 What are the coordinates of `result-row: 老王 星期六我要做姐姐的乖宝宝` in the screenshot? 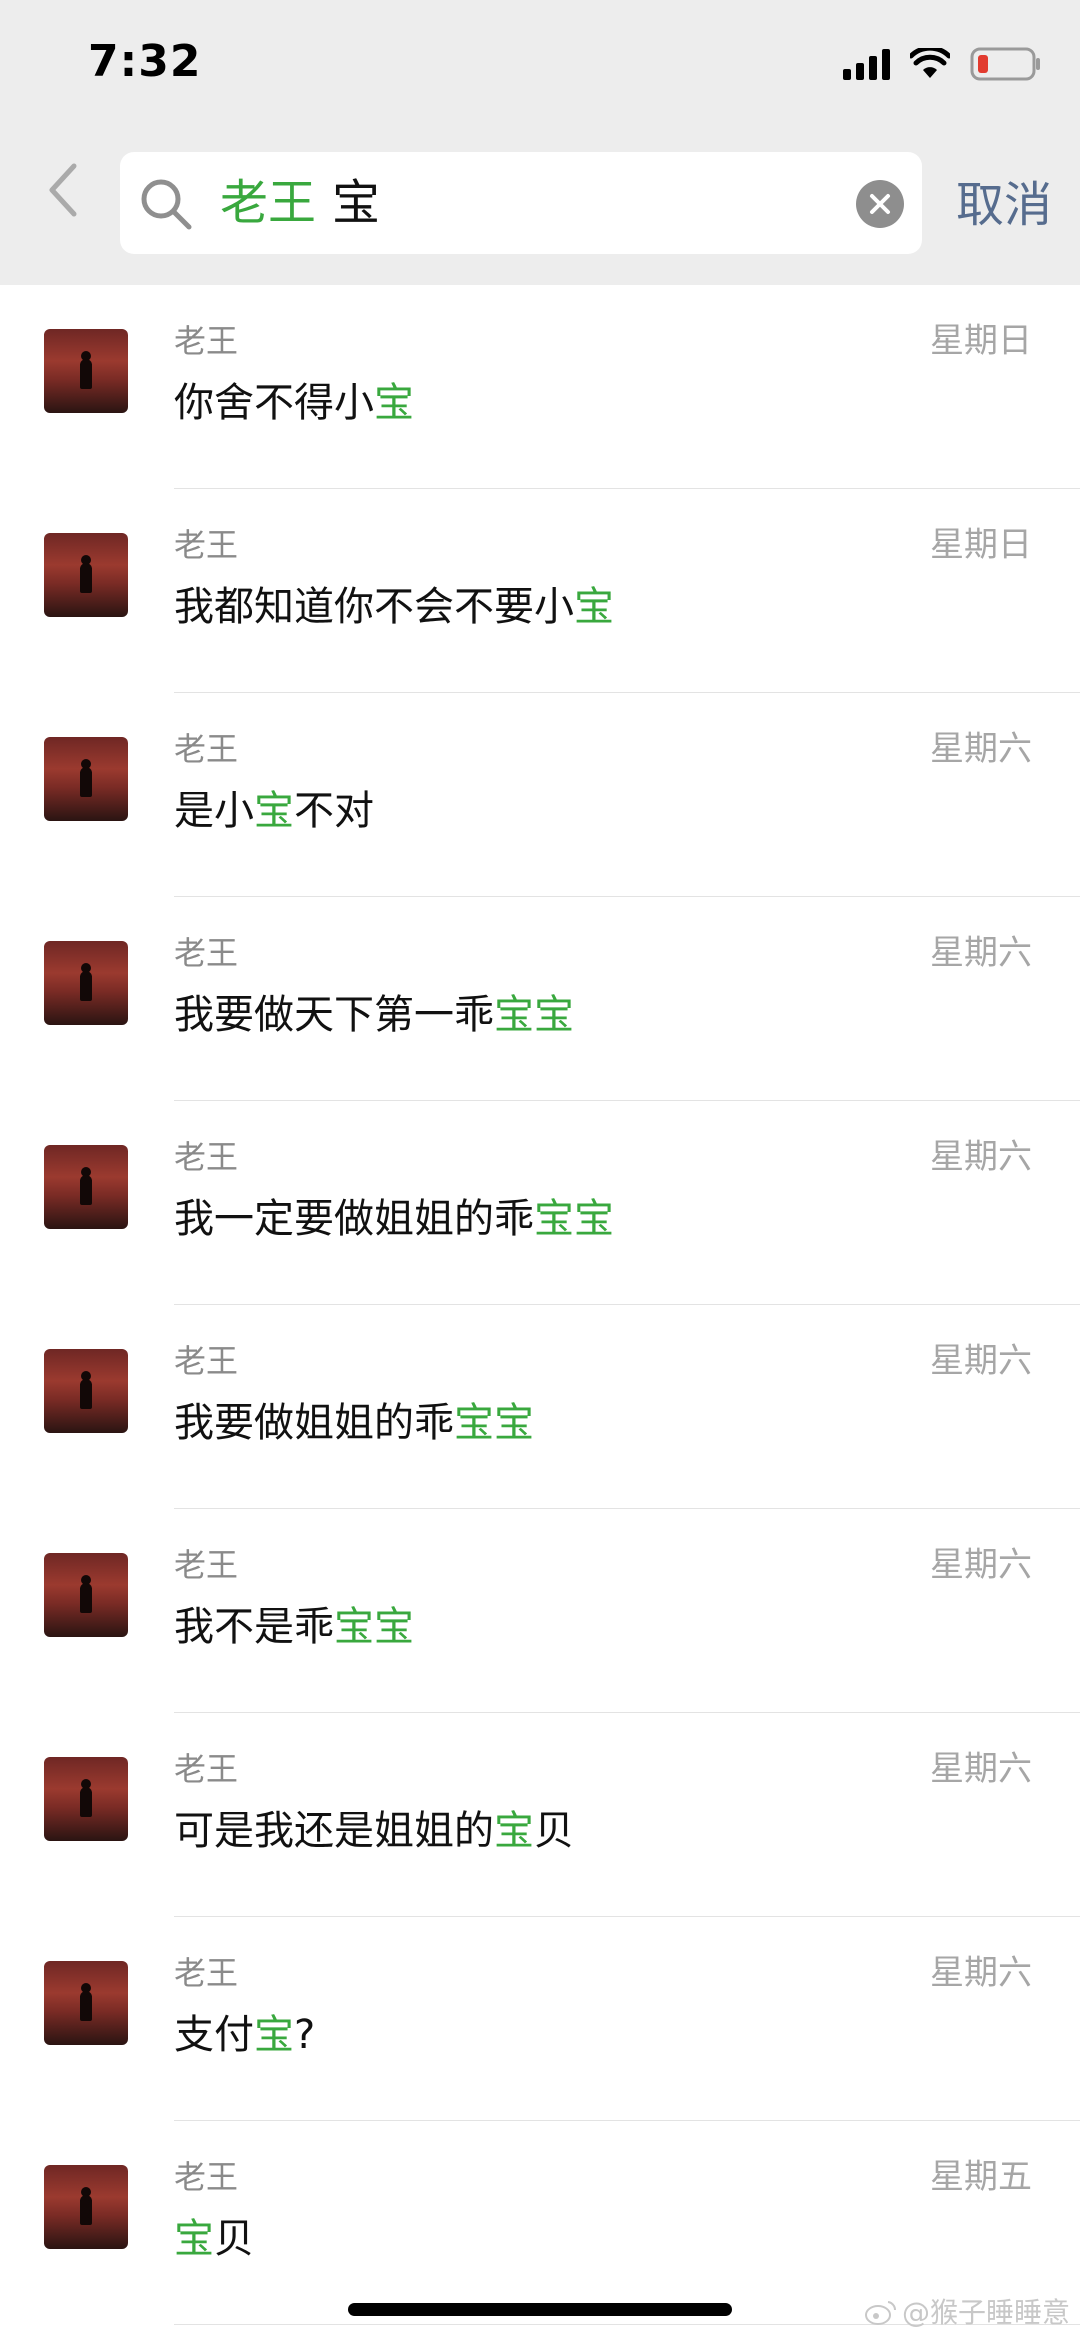 It's located at (540, 1407).